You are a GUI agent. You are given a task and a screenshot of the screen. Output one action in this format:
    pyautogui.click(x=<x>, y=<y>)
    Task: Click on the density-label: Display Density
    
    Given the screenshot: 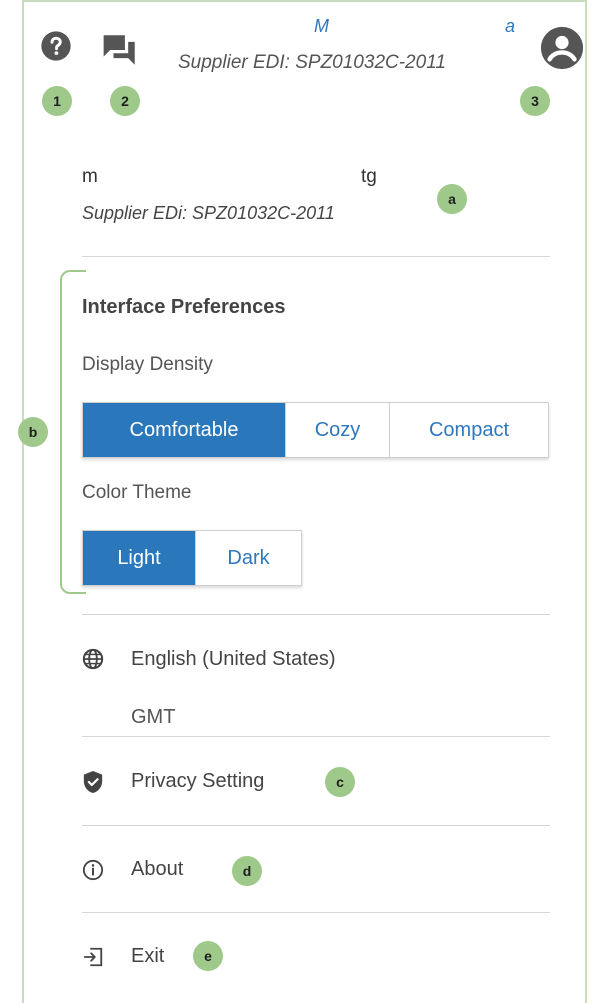 What is the action you would take?
    pyautogui.click(x=147, y=364)
    